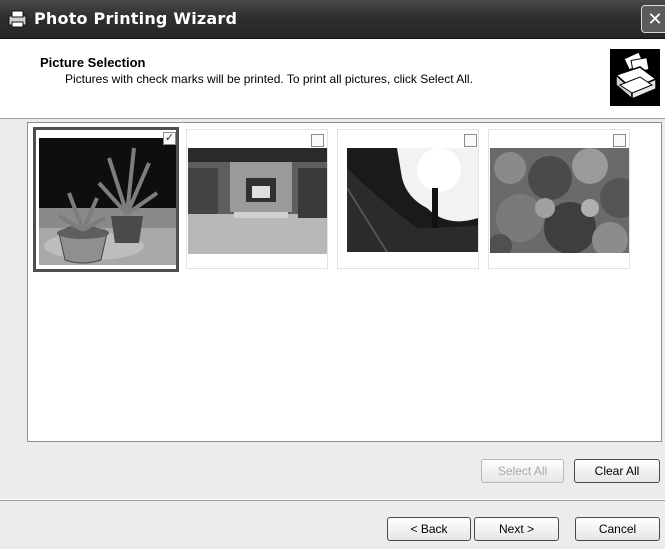 The image size is (665, 549). I want to click on wizard-footer, so click(332, 525).